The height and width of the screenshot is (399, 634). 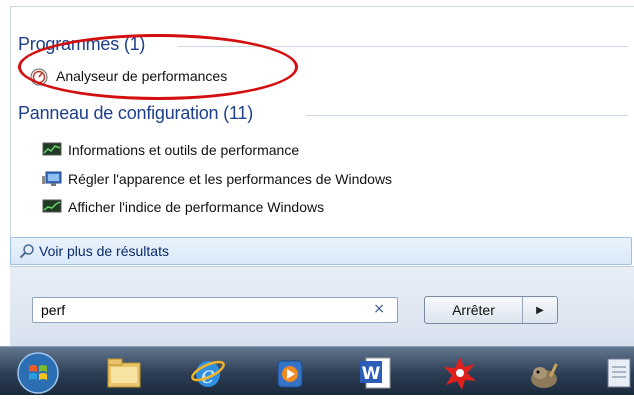 I want to click on programs-group-header: Programmes (1), so click(x=82, y=44).